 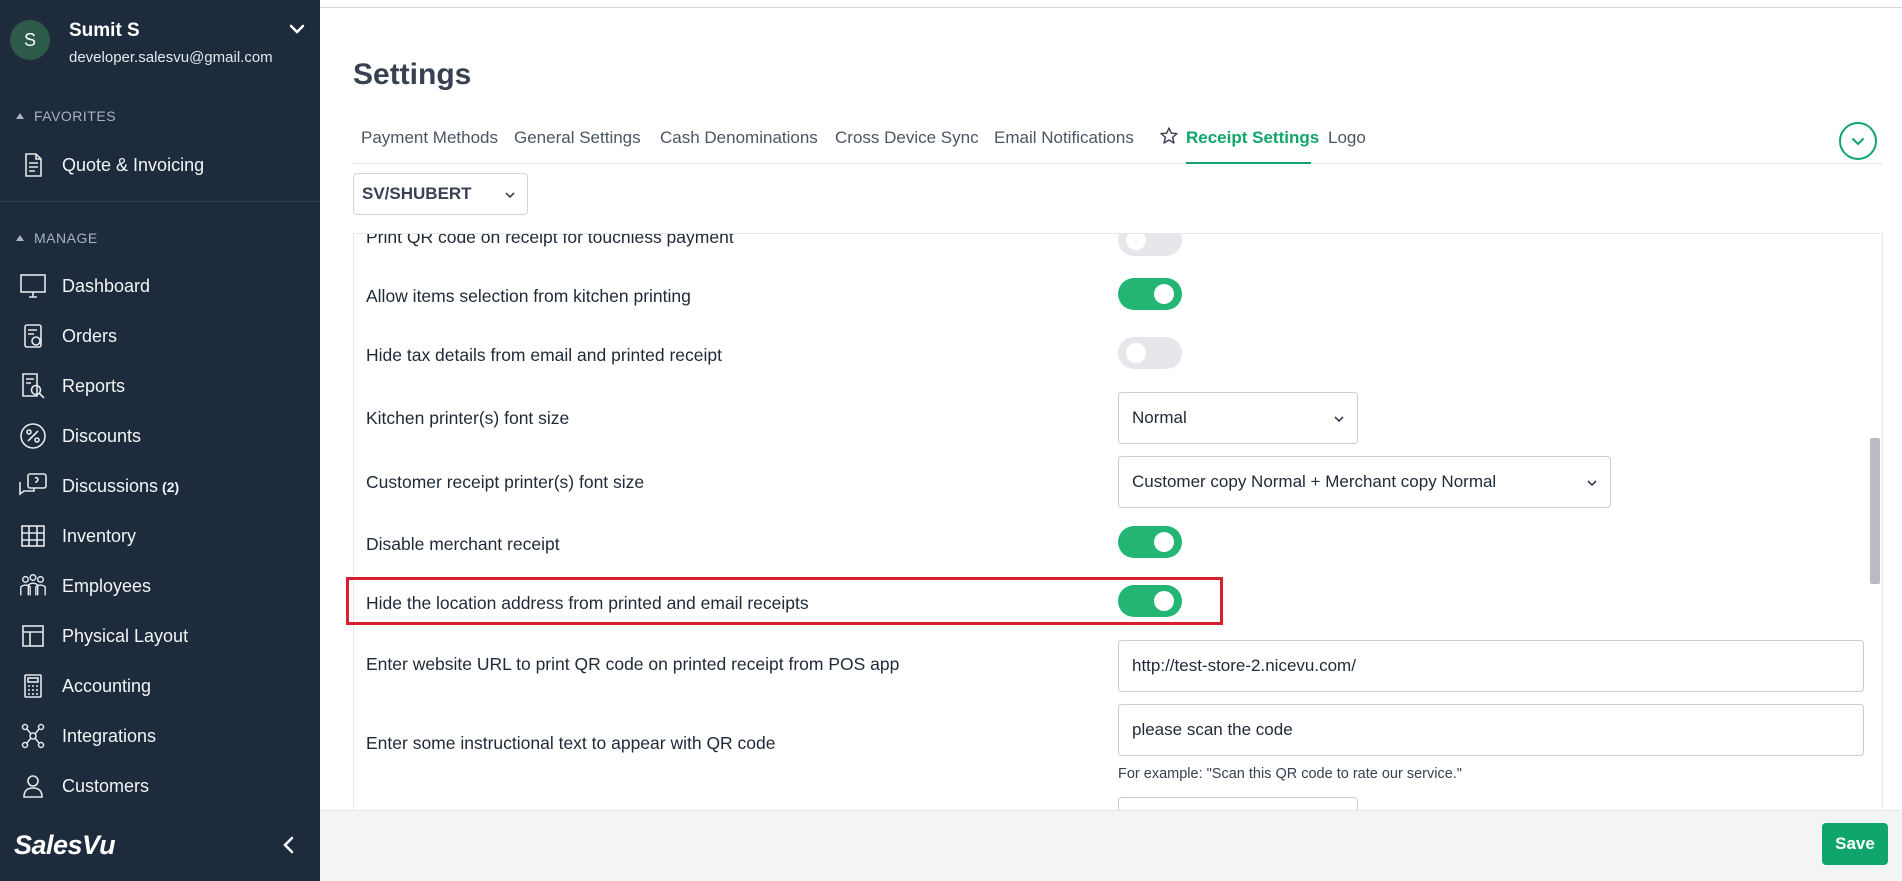 I want to click on sidebar-item-dashboard: Dashboard, so click(x=160, y=286).